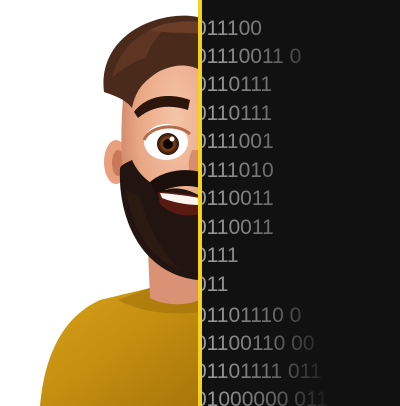 The height and width of the screenshot is (406, 400). I want to click on binary-line: 0111, so click(219, 255).